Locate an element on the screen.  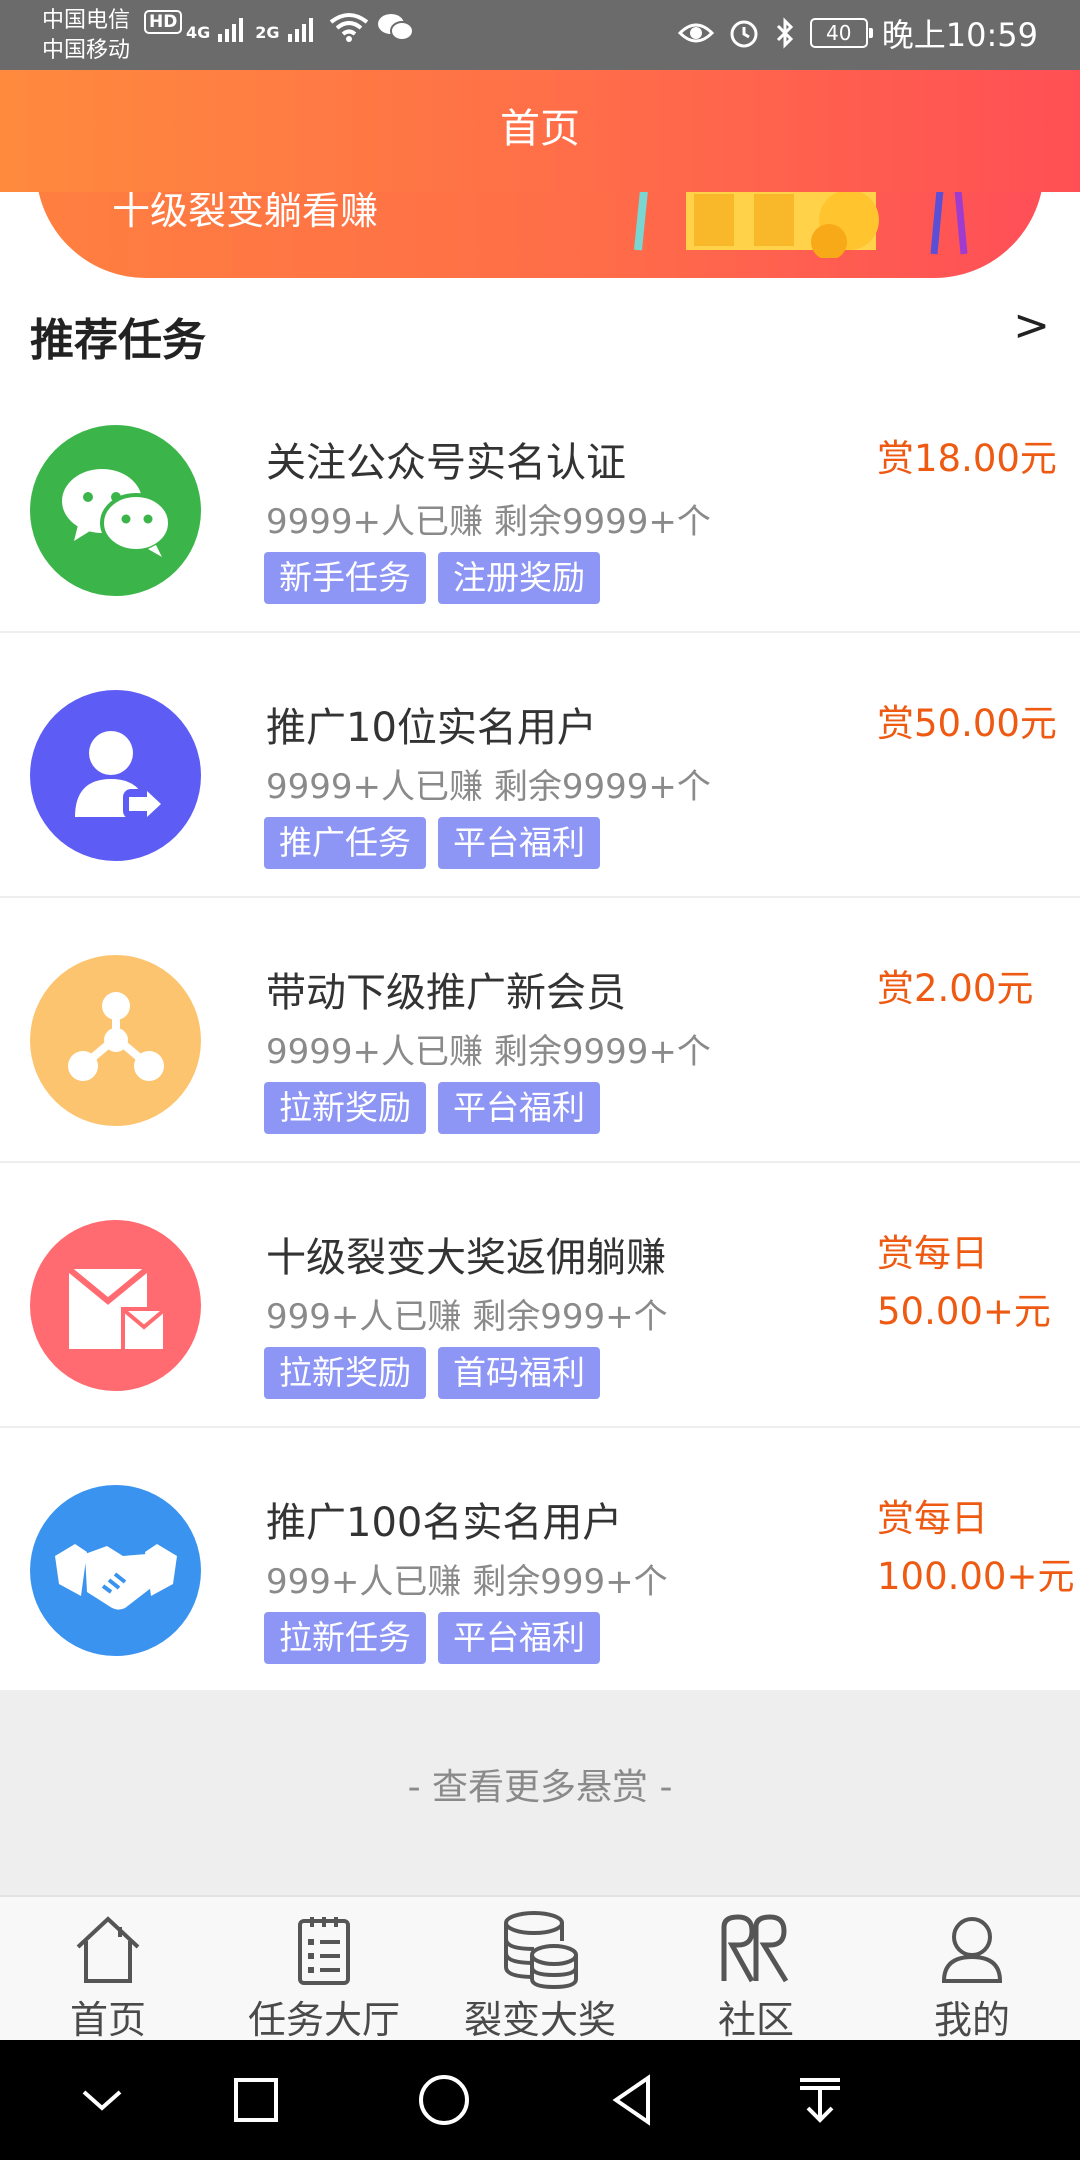
network-2g-label: 2G is located at coordinates (267, 32).